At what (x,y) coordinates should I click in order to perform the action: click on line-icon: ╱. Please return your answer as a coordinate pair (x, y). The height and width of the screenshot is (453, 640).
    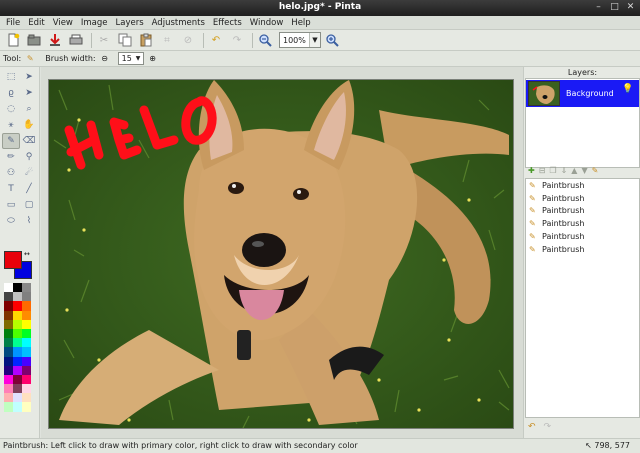
    Looking at the image, I should click on (29, 189).